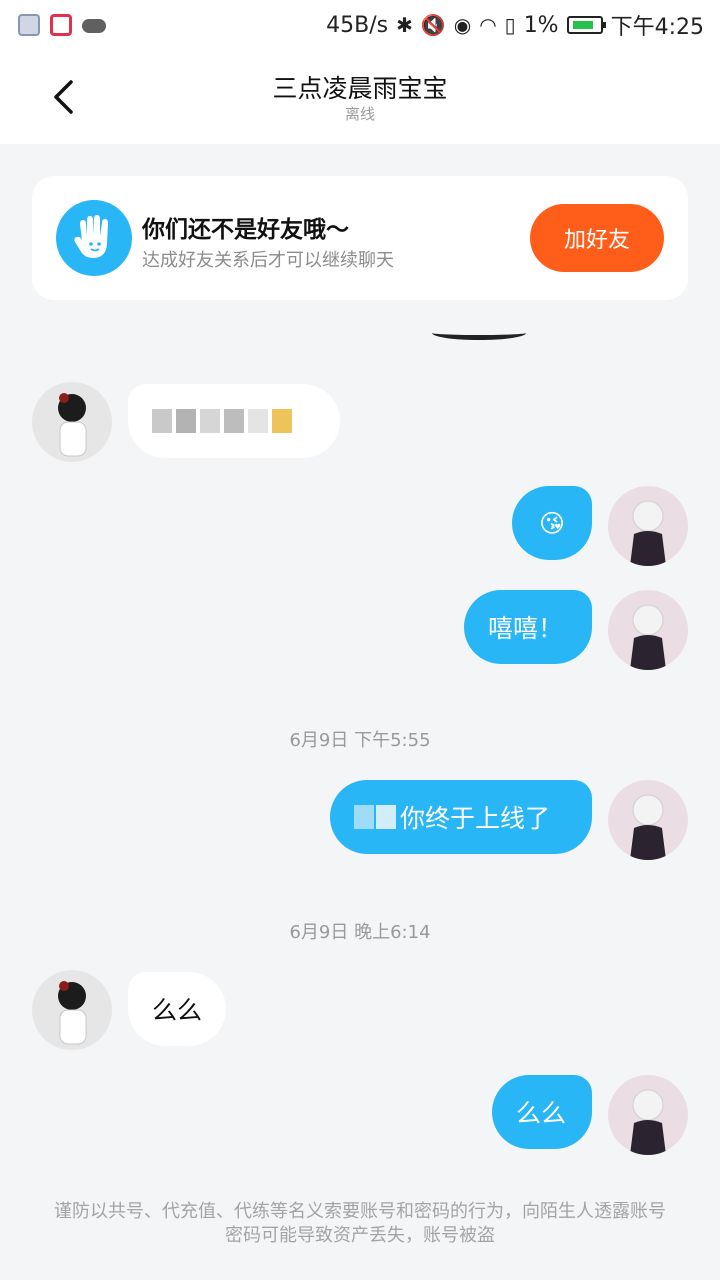  Describe the element at coordinates (245, 230) in the screenshot. I see `friend-card-title: 你们还不是好友哦～` at that location.